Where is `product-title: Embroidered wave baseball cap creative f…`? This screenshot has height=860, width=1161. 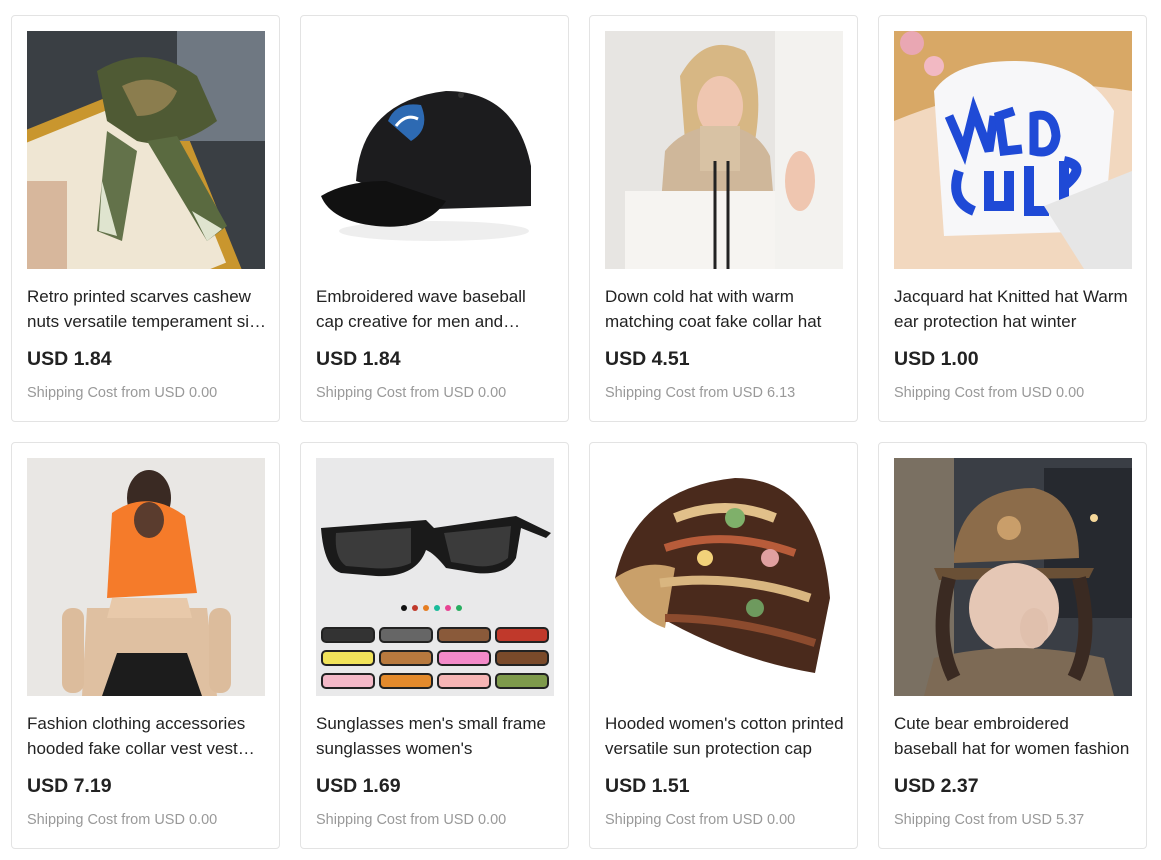 product-title: Embroidered wave baseball cap creative f… is located at coordinates (436, 309).